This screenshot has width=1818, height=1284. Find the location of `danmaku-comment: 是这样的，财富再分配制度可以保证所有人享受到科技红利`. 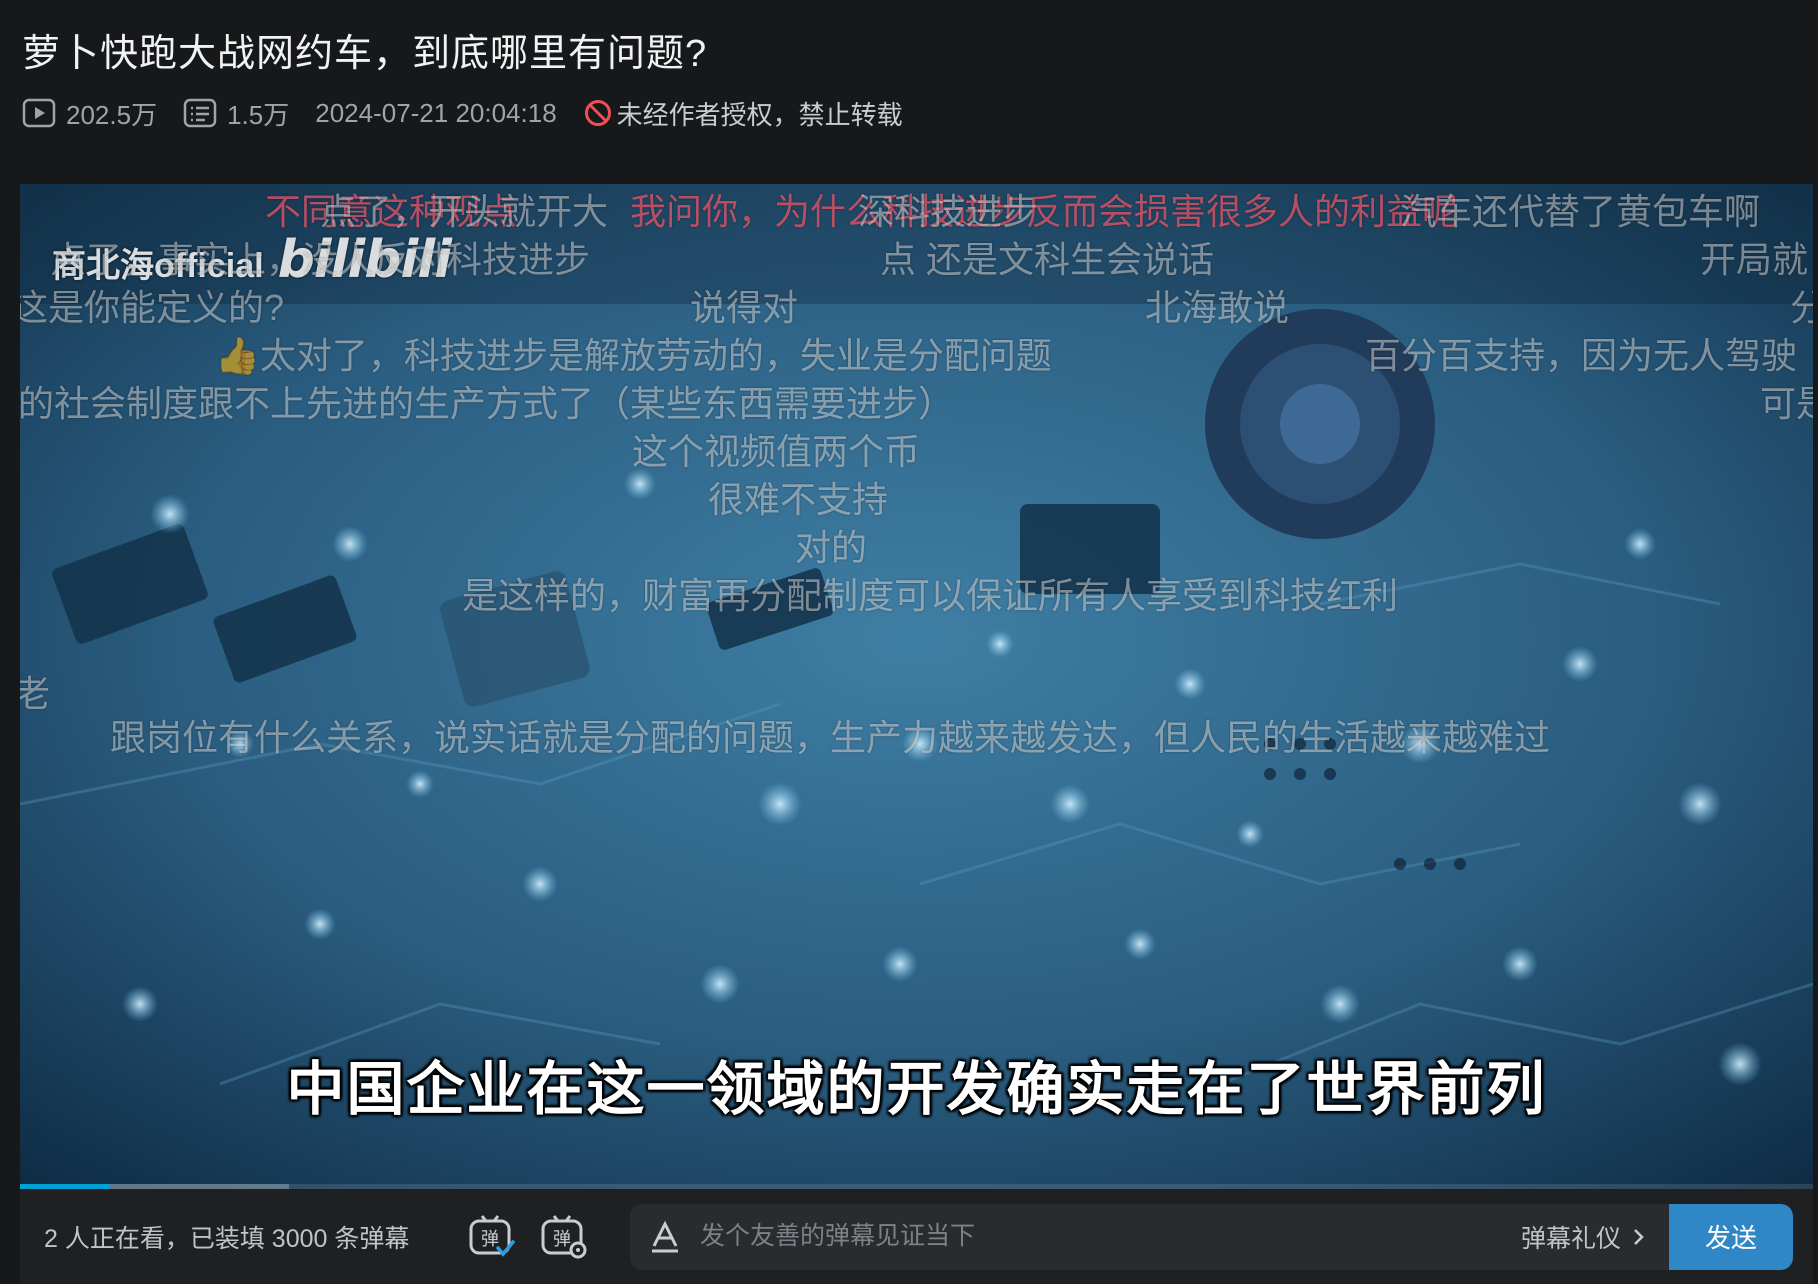

danmaku-comment: 是这样的，财富再分配制度可以保证所有人享受到科技红利 is located at coordinates (930, 595).